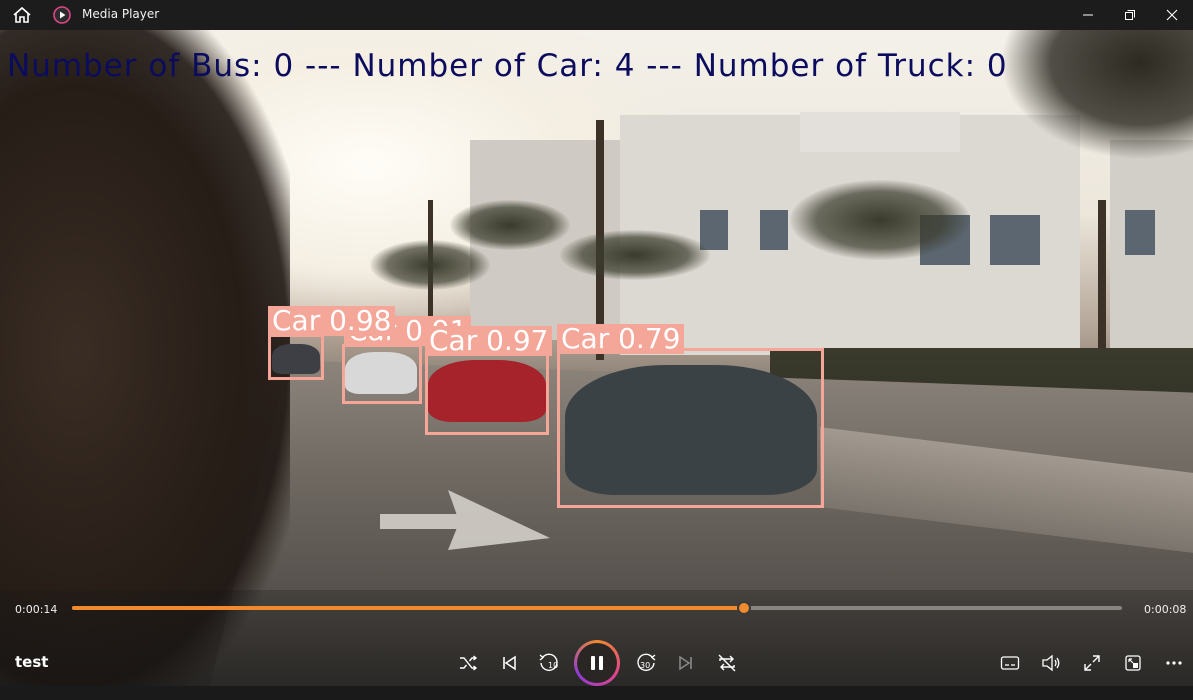 Image resolution: width=1193 pixels, height=700 pixels. What do you see at coordinates (36, 609) in the screenshot?
I see `elapsed-time: 0:00:14` at bounding box center [36, 609].